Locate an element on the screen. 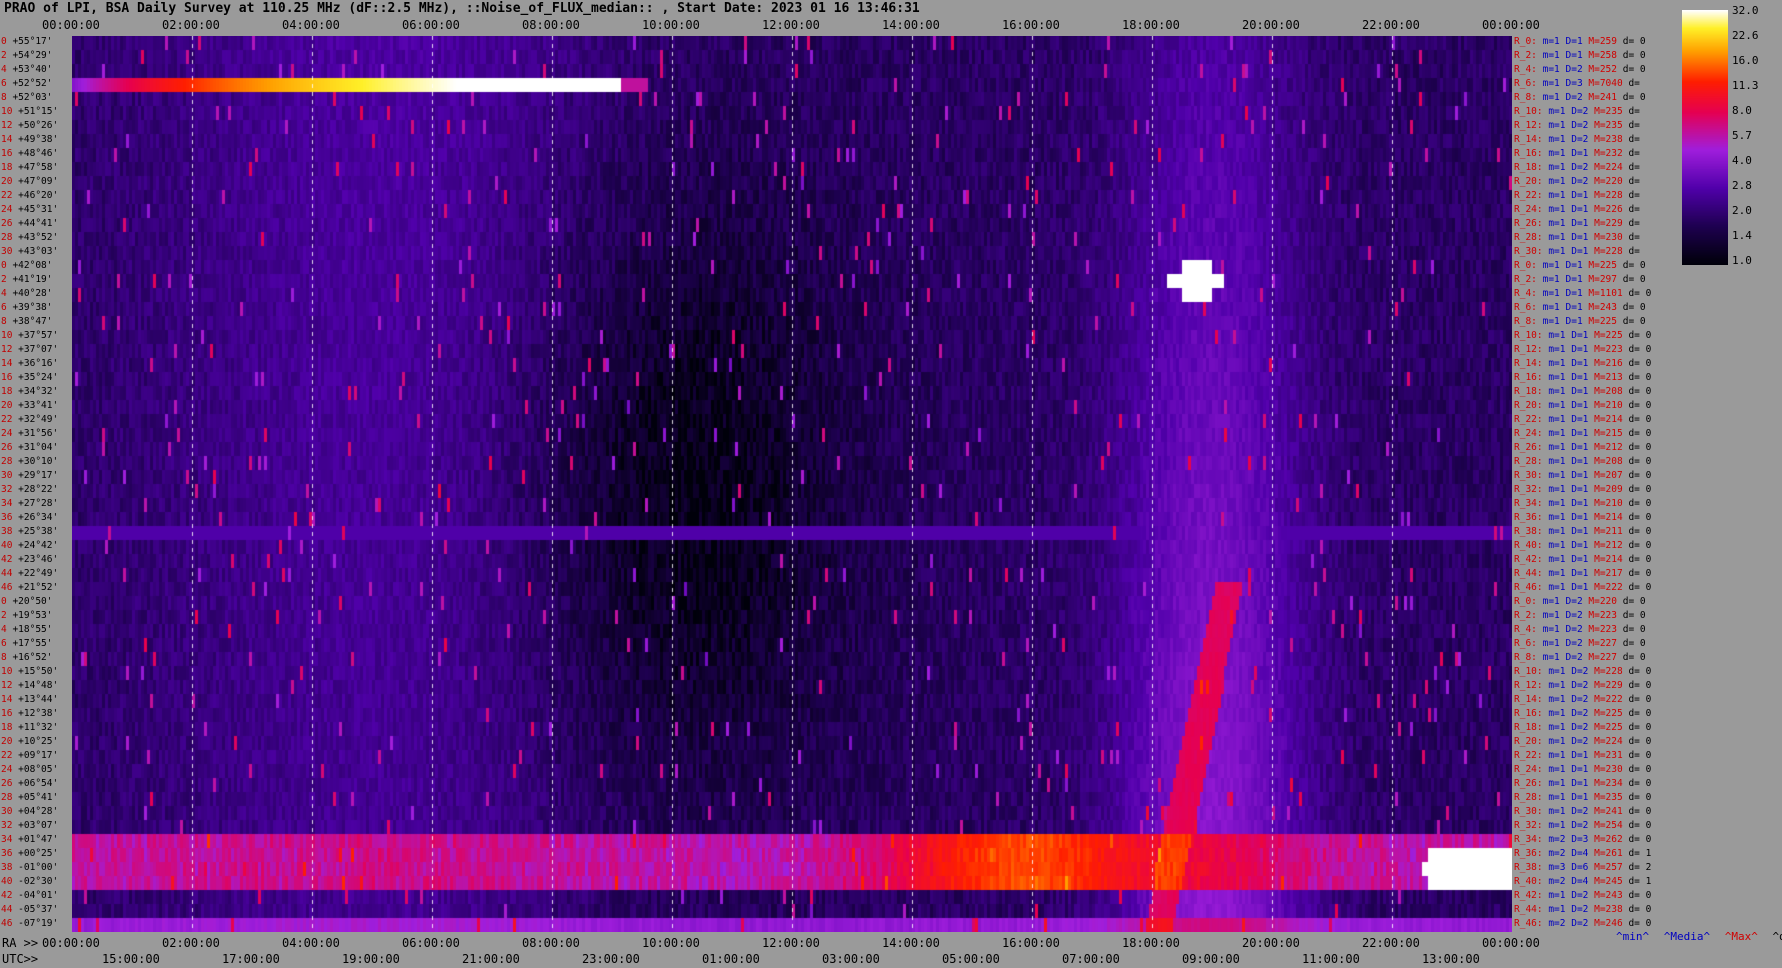 Image resolution: width=1782 pixels, height=968 pixels. dec-label: 2 +19°53' is located at coordinates (27, 616).